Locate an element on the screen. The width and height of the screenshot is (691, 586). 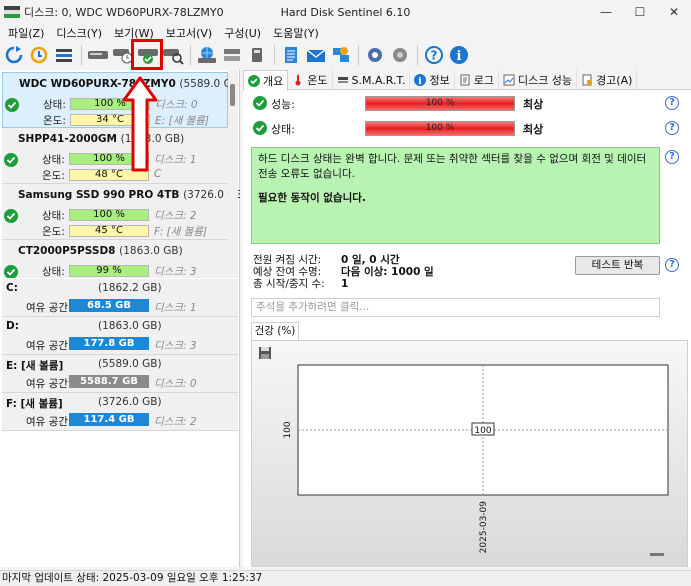
tab-performance: 디스크 성능 is located at coordinates (538, 80).